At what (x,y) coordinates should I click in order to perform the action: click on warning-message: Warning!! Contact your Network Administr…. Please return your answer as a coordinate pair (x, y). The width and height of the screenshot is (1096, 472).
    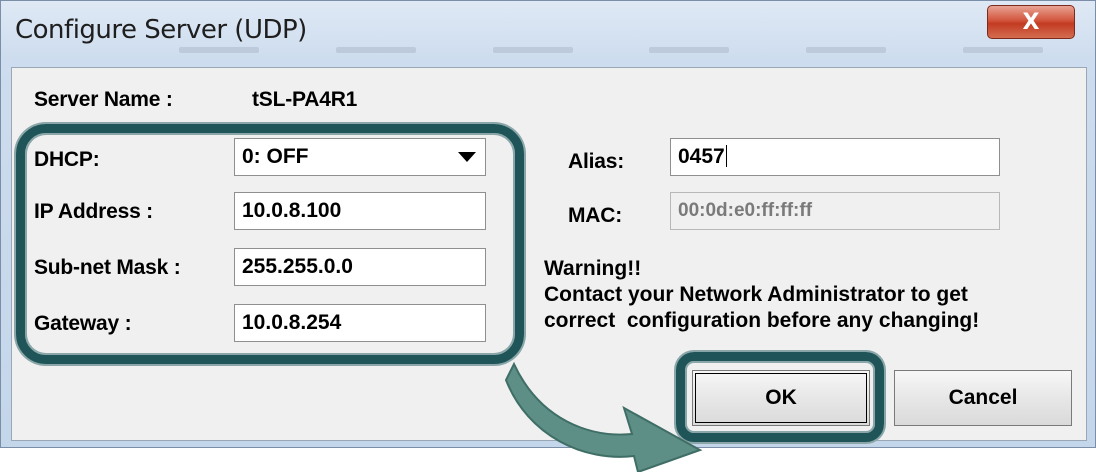
    Looking at the image, I should click on (809, 295).